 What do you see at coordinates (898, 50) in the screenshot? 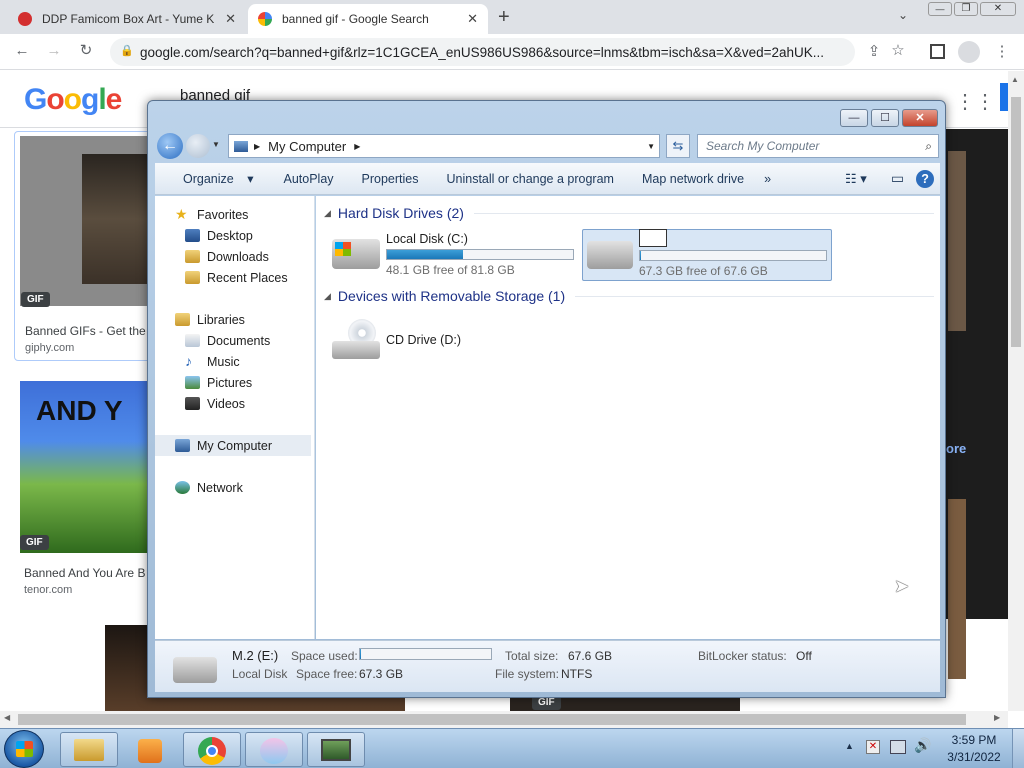
I see `bookmark-star-icon: ☆` at bounding box center [898, 50].